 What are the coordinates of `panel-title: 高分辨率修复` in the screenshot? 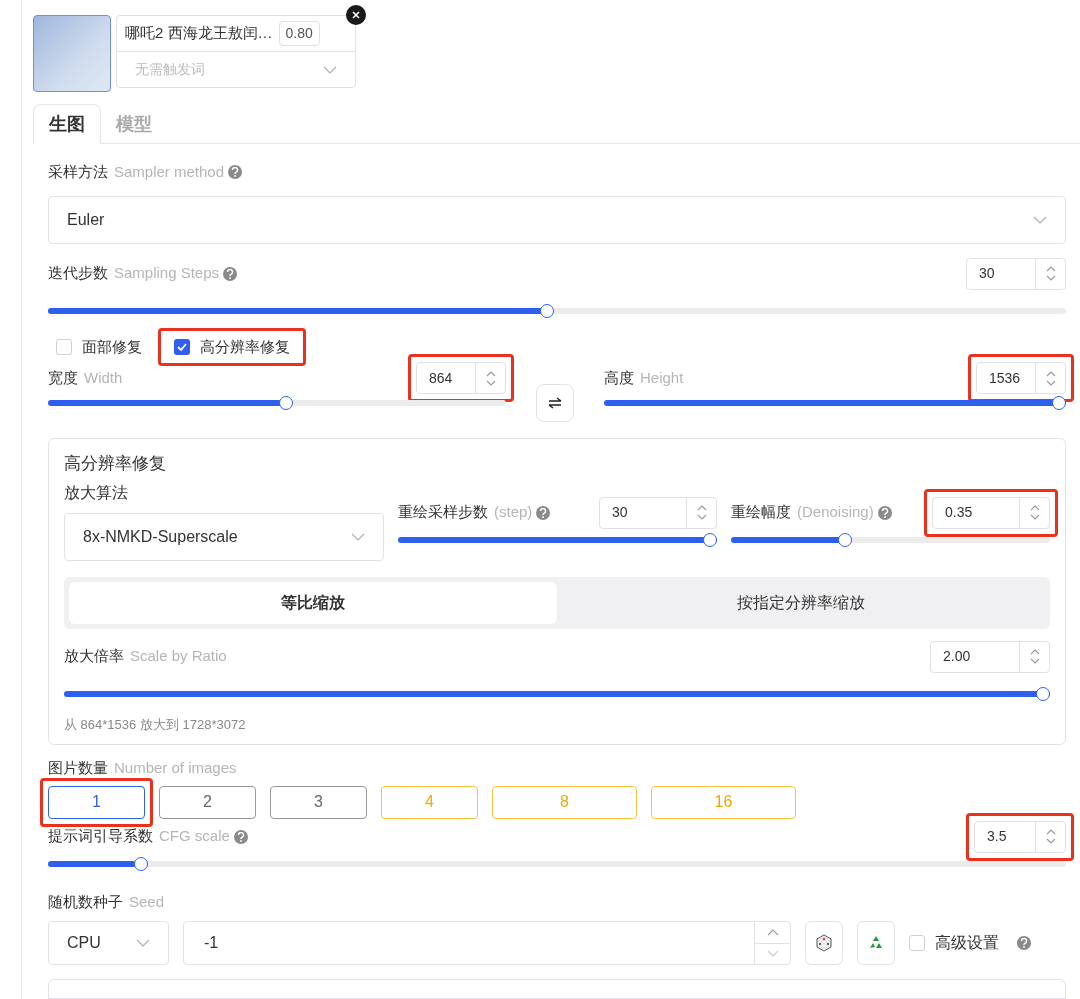 It's located at (115, 464).